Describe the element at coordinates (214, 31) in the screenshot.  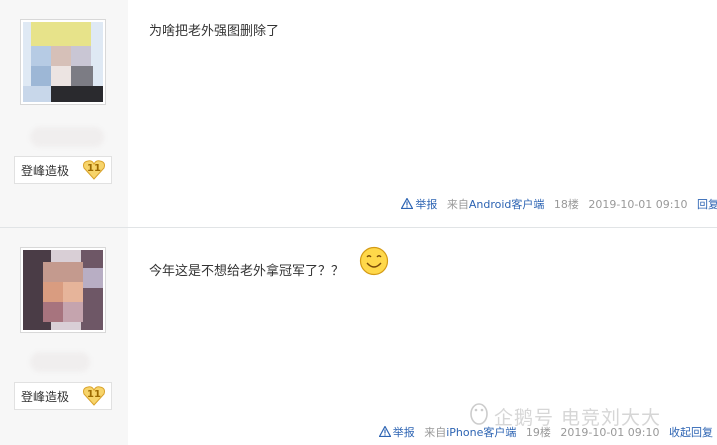
I see `post-content: 为啥把老外强图删除了` at that location.